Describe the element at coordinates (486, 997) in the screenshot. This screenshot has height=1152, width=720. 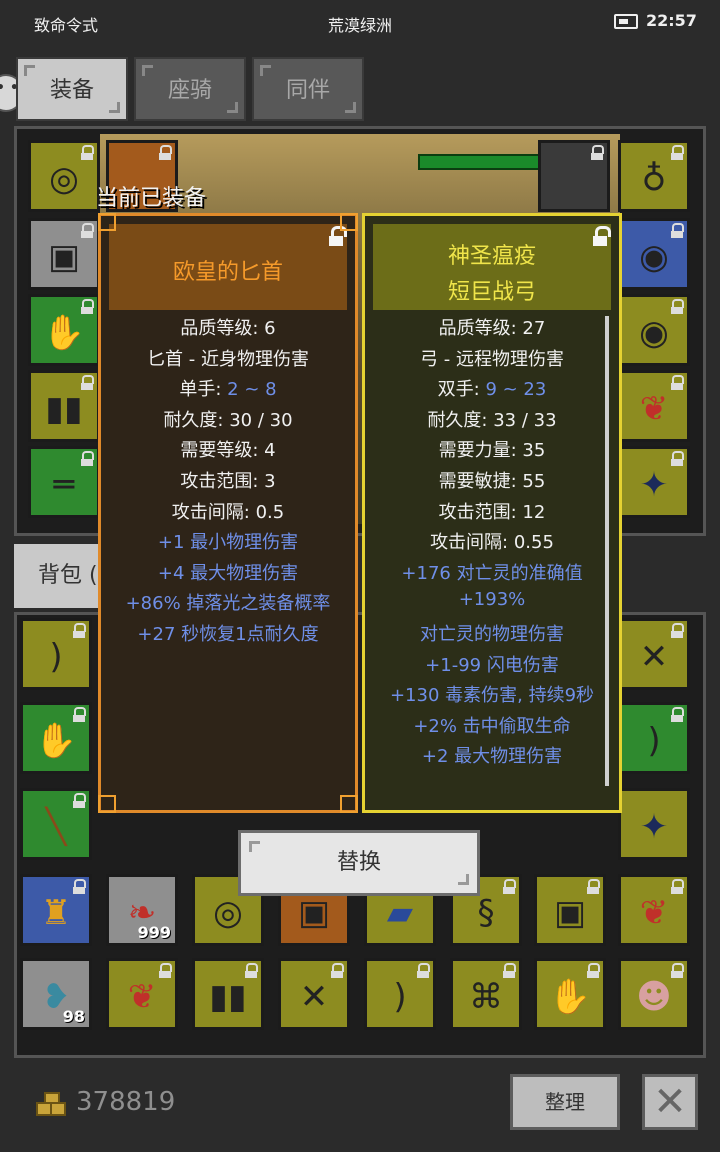
I see `armor-icon: ⌘` at that location.